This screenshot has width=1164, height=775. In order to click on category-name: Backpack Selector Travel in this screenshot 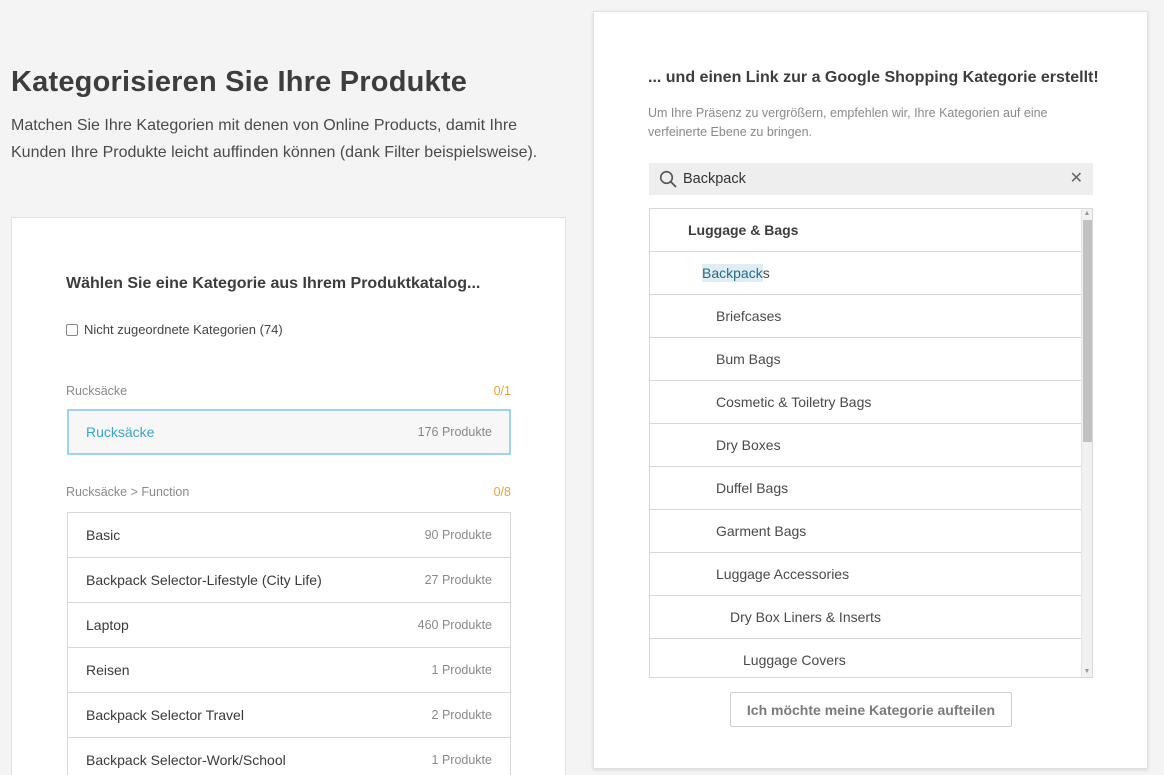, I will do `click(165, 715)`.